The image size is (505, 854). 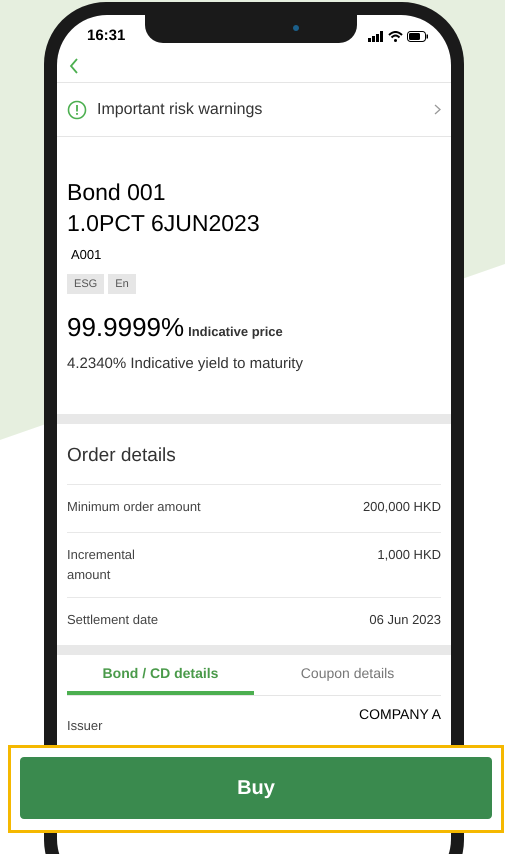 What do you see at coordinates (74, 66) in the screenshot?
I see `back-icon` at bounding box center [74, 66].